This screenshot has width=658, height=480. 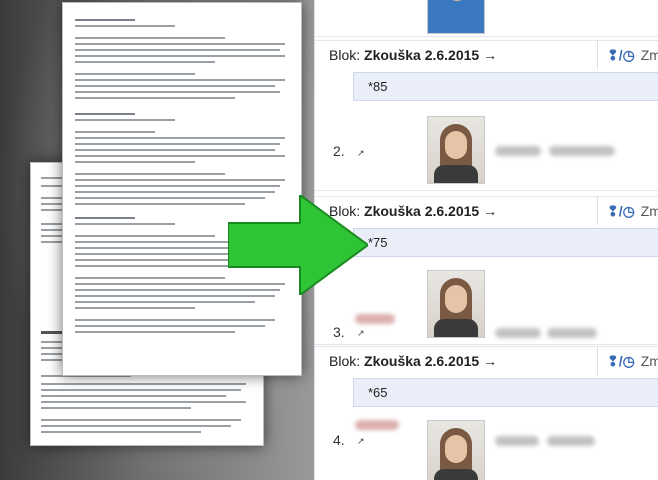 I want to click on arrow-right-icon, so click(x=298, y=245).